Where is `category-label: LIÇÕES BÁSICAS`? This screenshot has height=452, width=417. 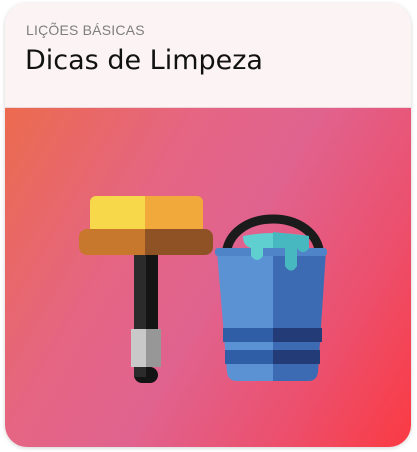 category-label: LIÇÕES BÁSICAS is located at coordinates (85, 30).